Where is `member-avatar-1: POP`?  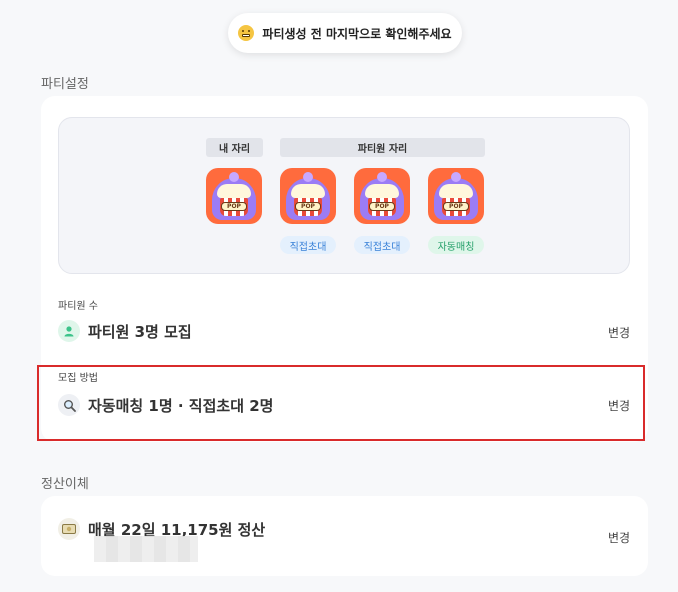
member-avatar-1: POP is located at coordinates (308, 196).